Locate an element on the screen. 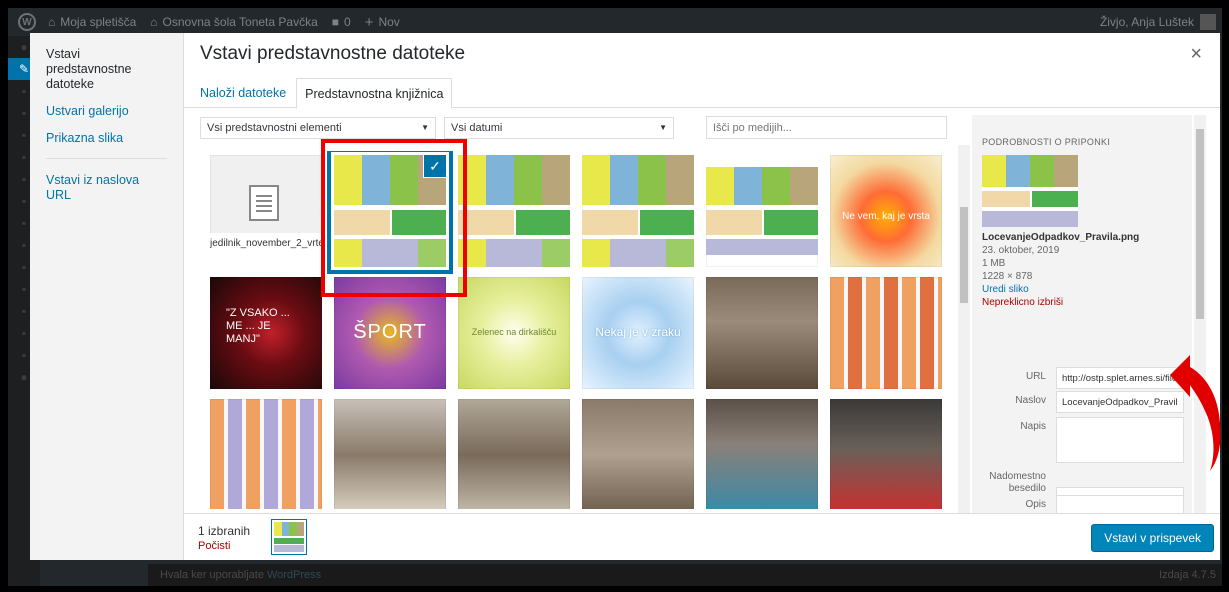 Image resolution: width=1229 pixels, height=592 pixels. tile-text: ŠPORT is located at coordinates (390, 332).